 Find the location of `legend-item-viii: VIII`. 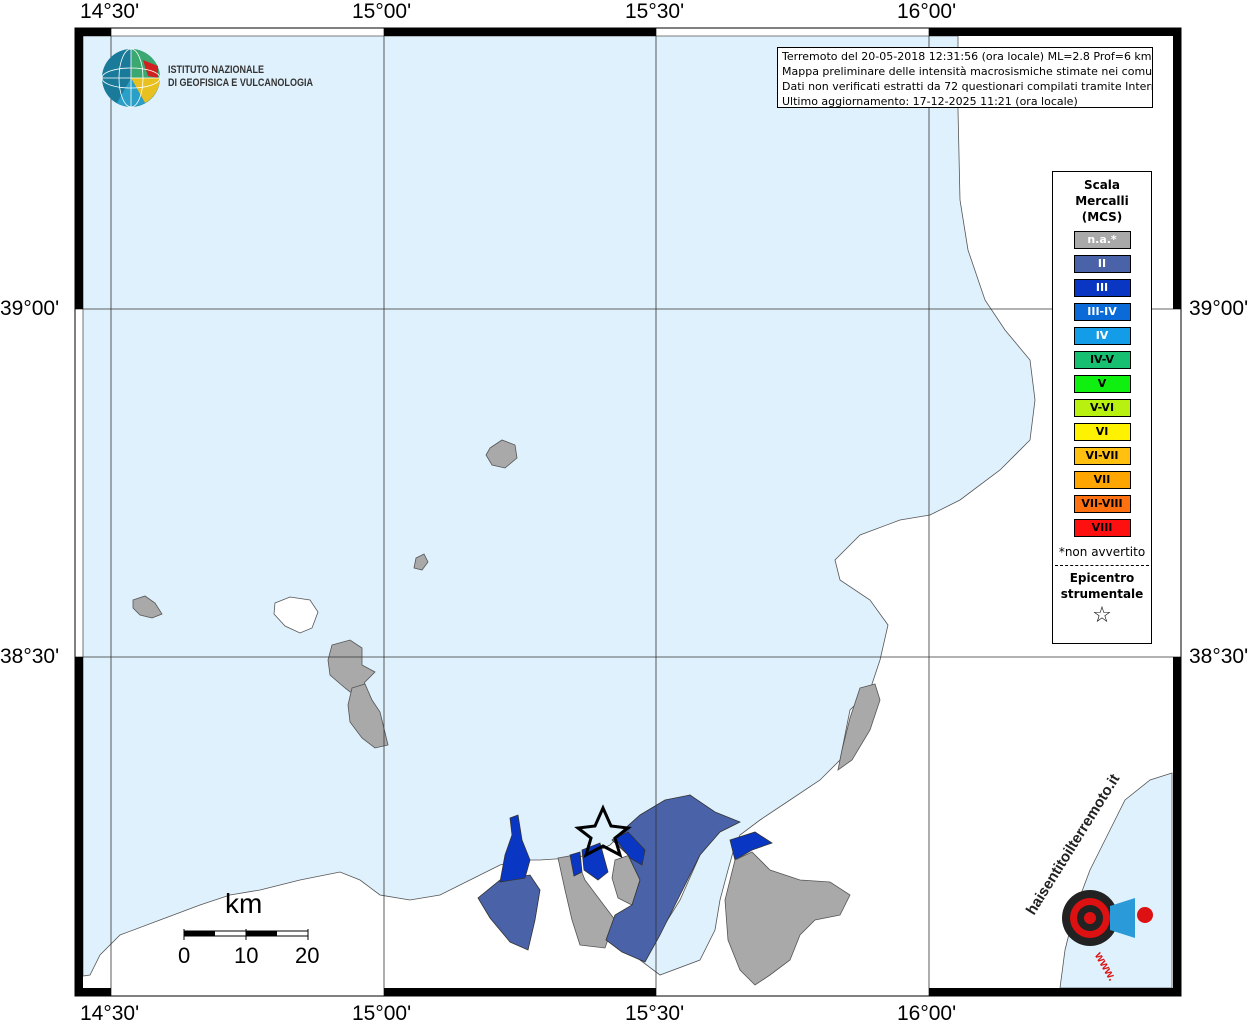

legend-item-viii: VIII is located at coordinates (1102, 528).